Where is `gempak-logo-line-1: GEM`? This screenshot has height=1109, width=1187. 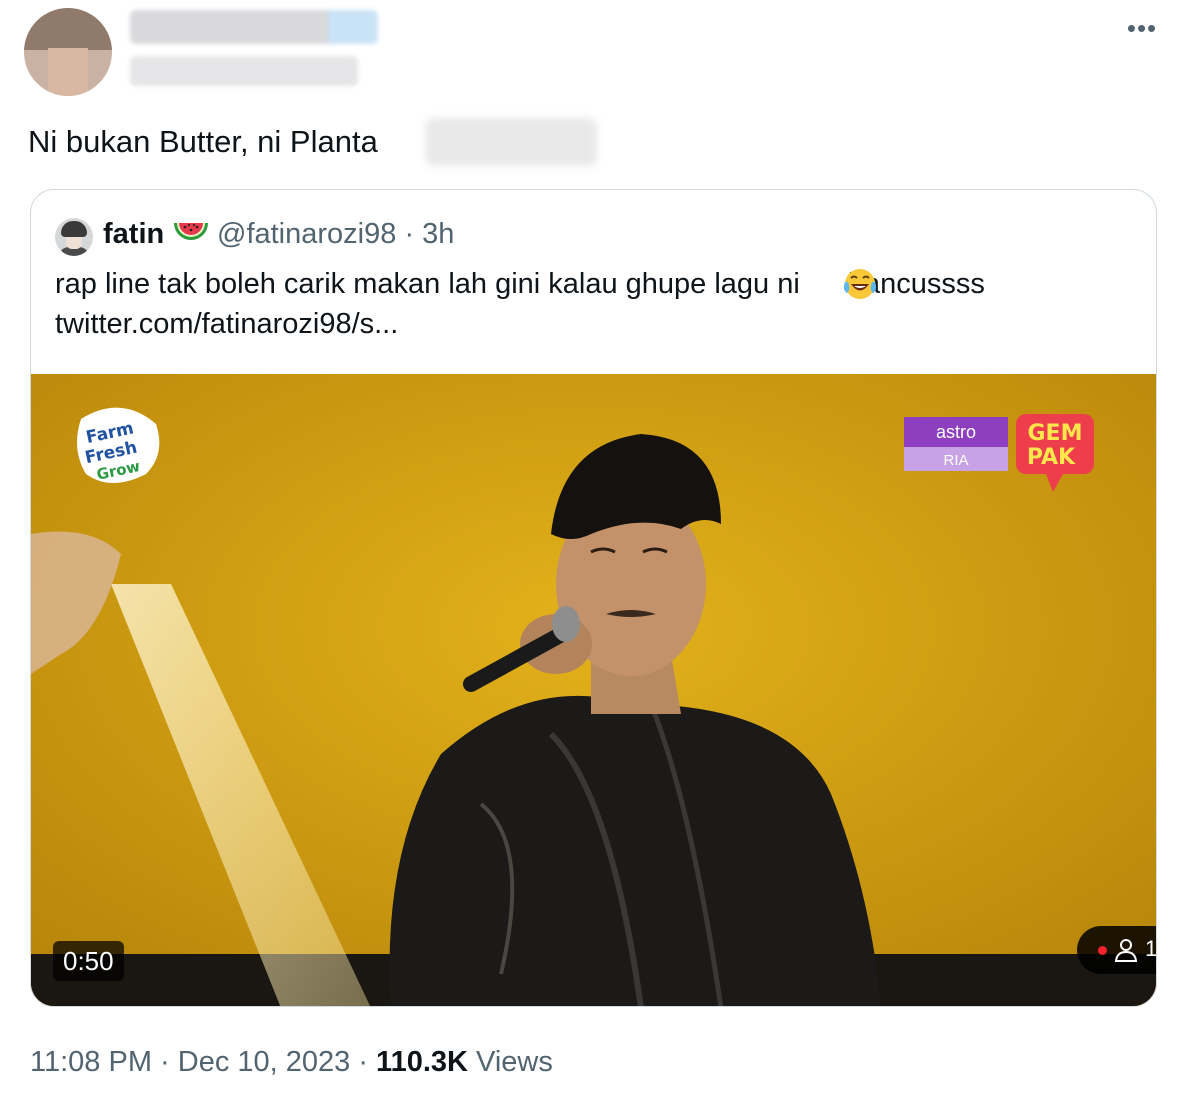 gempak-logo-line-1: GEM is located at coordinates (1055, 433).